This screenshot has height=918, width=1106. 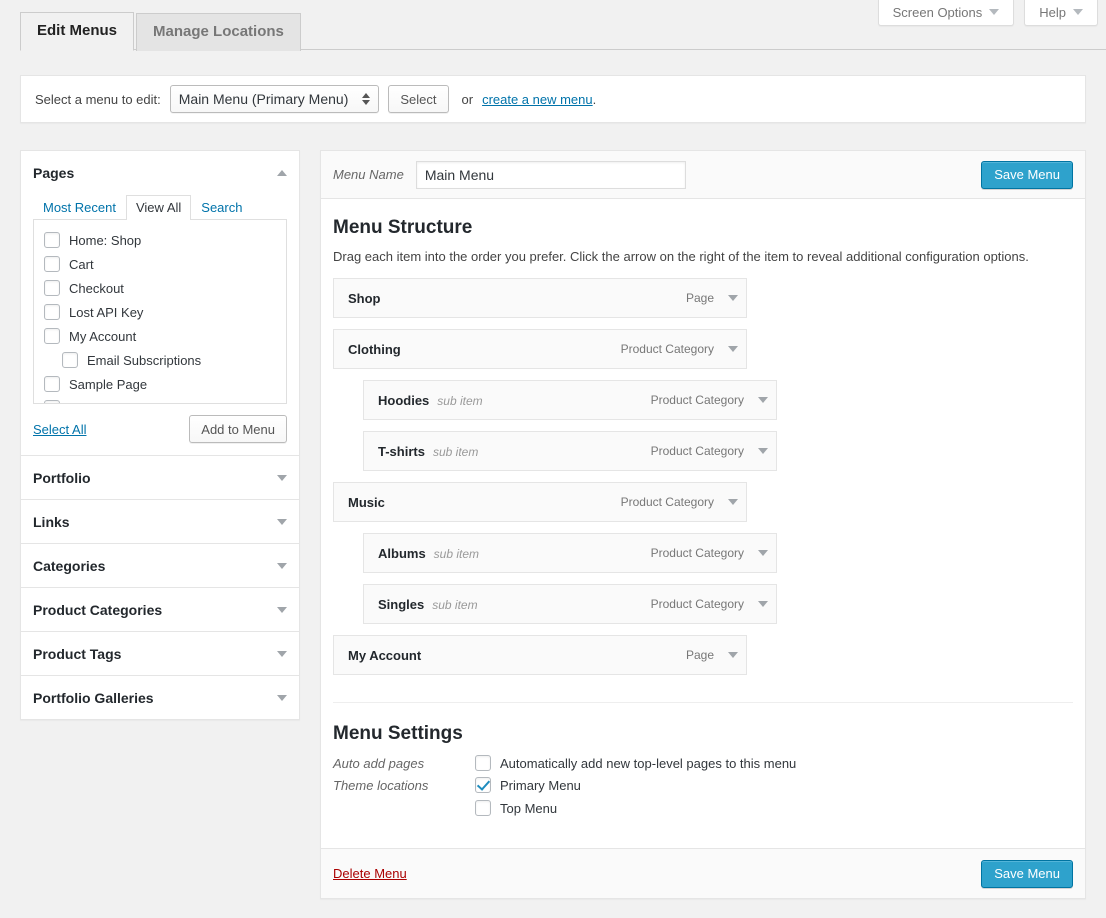 I want to click on top-menu-checkbox, so click(x=483, y=808).